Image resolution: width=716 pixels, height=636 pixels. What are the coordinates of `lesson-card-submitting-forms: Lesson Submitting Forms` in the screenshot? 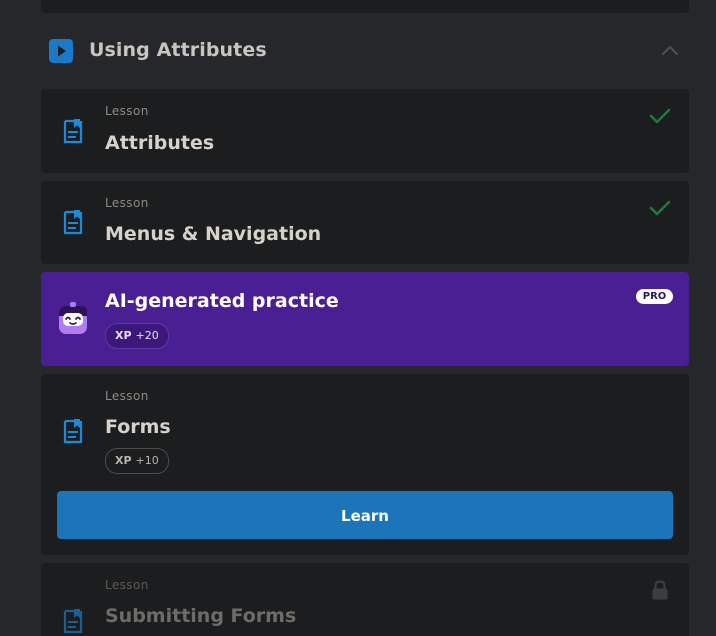 It's located at (365, 599).